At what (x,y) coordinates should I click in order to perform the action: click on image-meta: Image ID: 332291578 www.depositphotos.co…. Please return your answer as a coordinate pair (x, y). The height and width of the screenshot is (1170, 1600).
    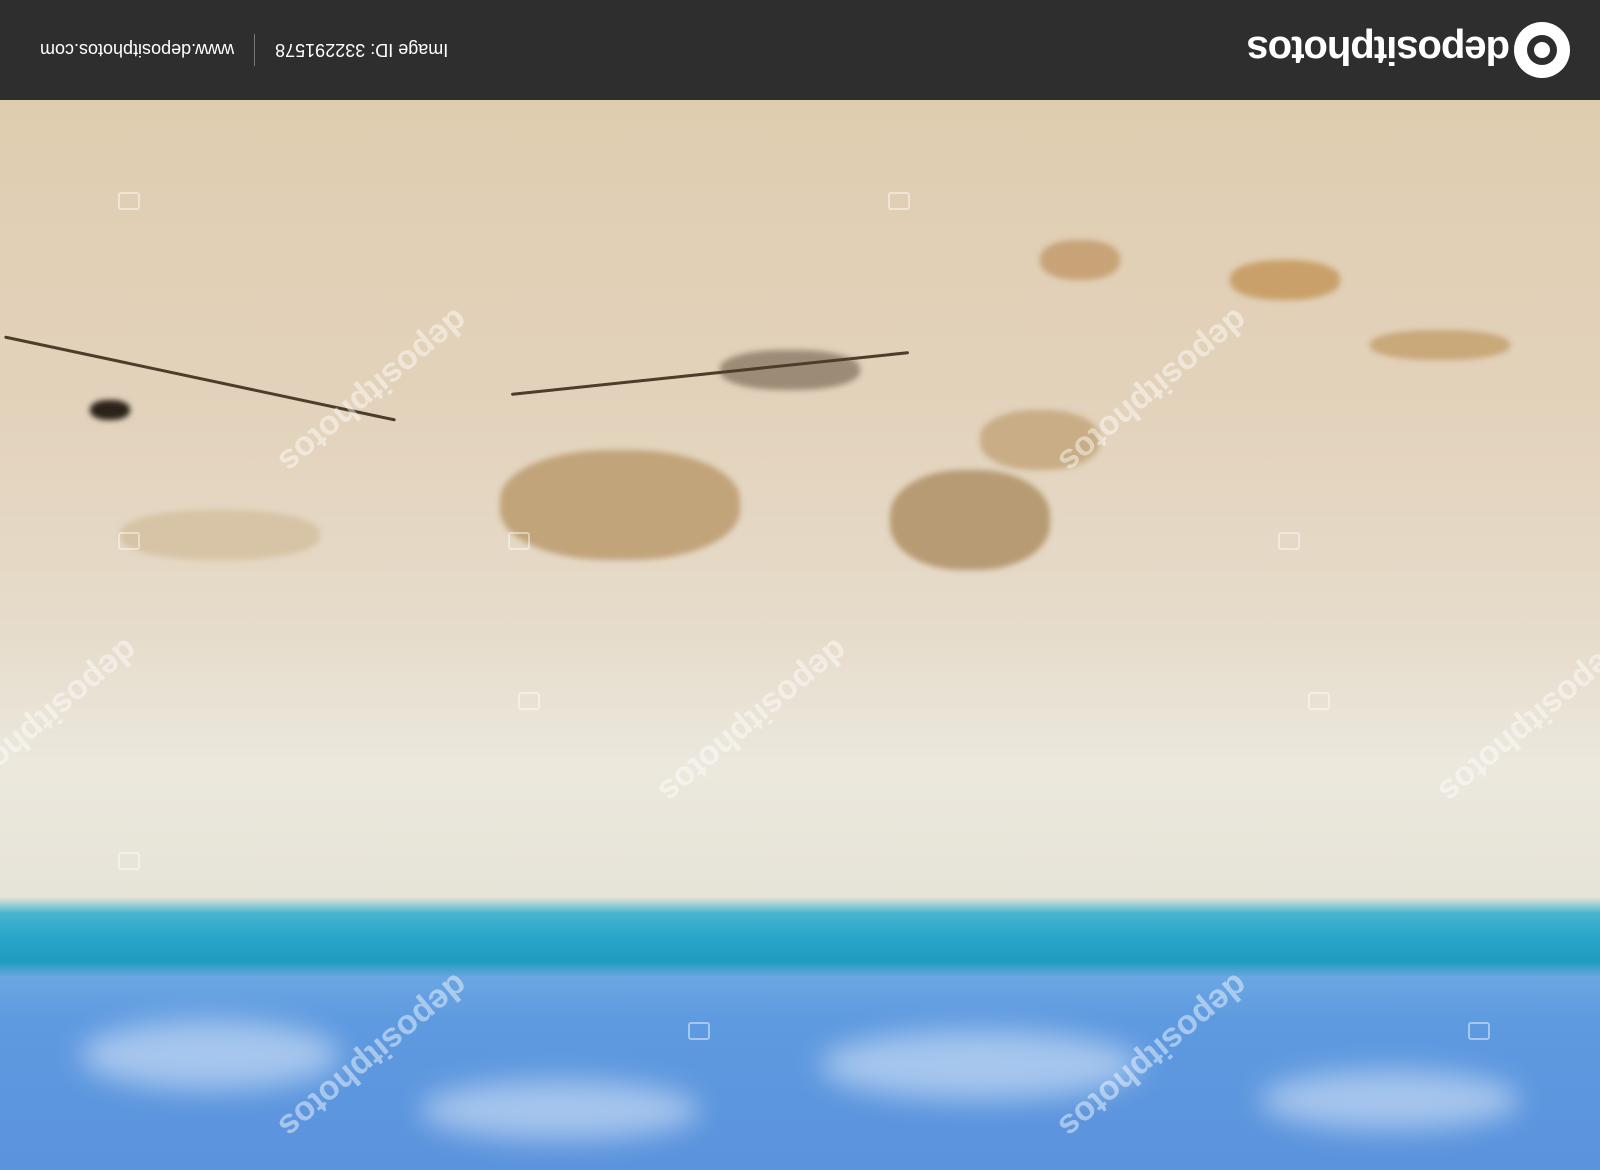
    Looking at the image, I should click on (244, 50).